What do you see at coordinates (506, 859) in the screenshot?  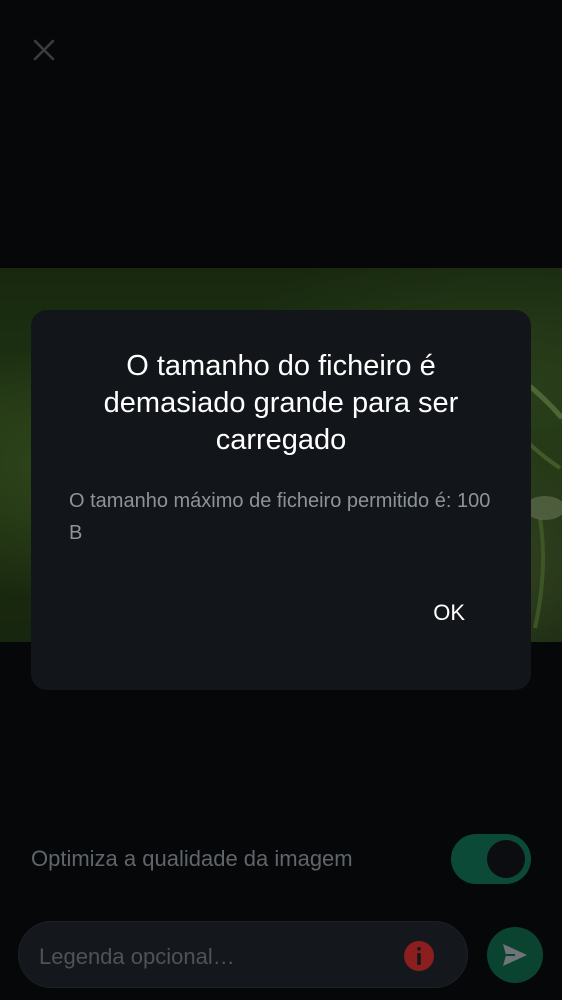 I see `toggle-knob` at bounding box center [506, 859].